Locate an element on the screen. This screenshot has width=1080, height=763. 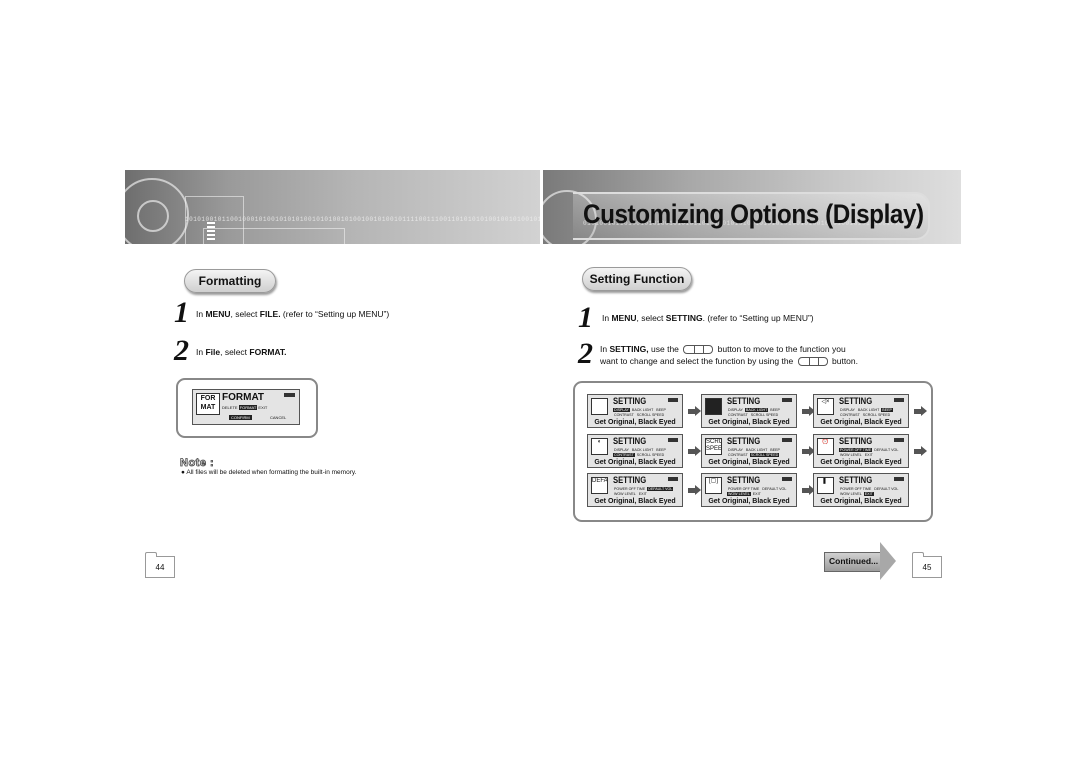
option: BEEP is located at coordinates (661, 450).